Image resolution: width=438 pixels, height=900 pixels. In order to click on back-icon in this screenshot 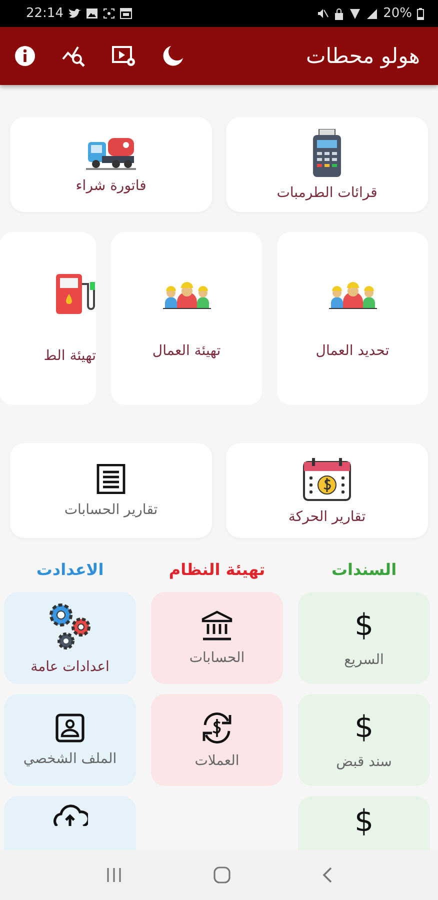, I will do `click(327, 875)`.